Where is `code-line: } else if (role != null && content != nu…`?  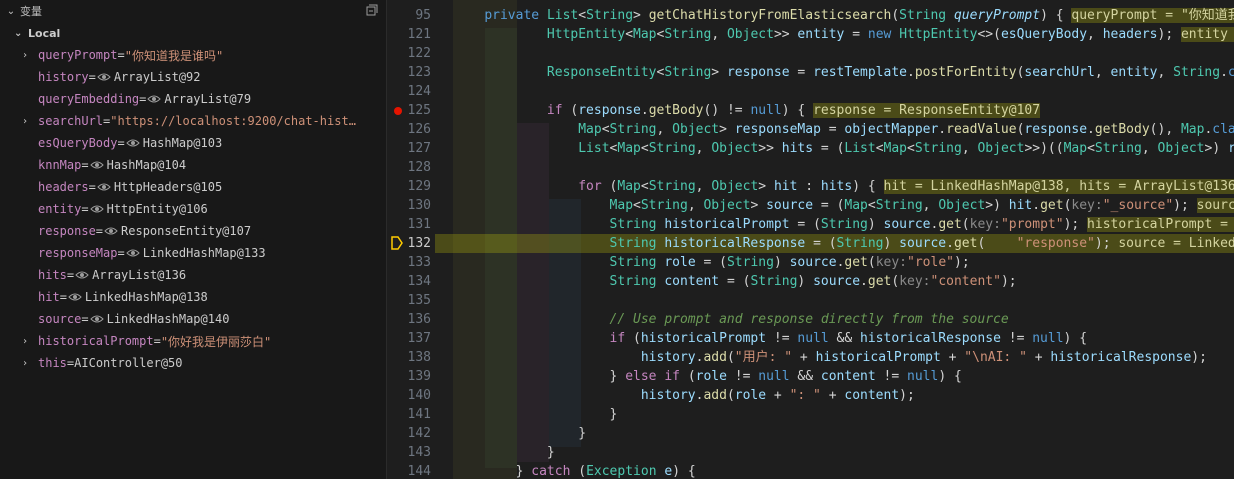 code-line: } else if (role != null && content != nu… is located at coordinates (843, 376).